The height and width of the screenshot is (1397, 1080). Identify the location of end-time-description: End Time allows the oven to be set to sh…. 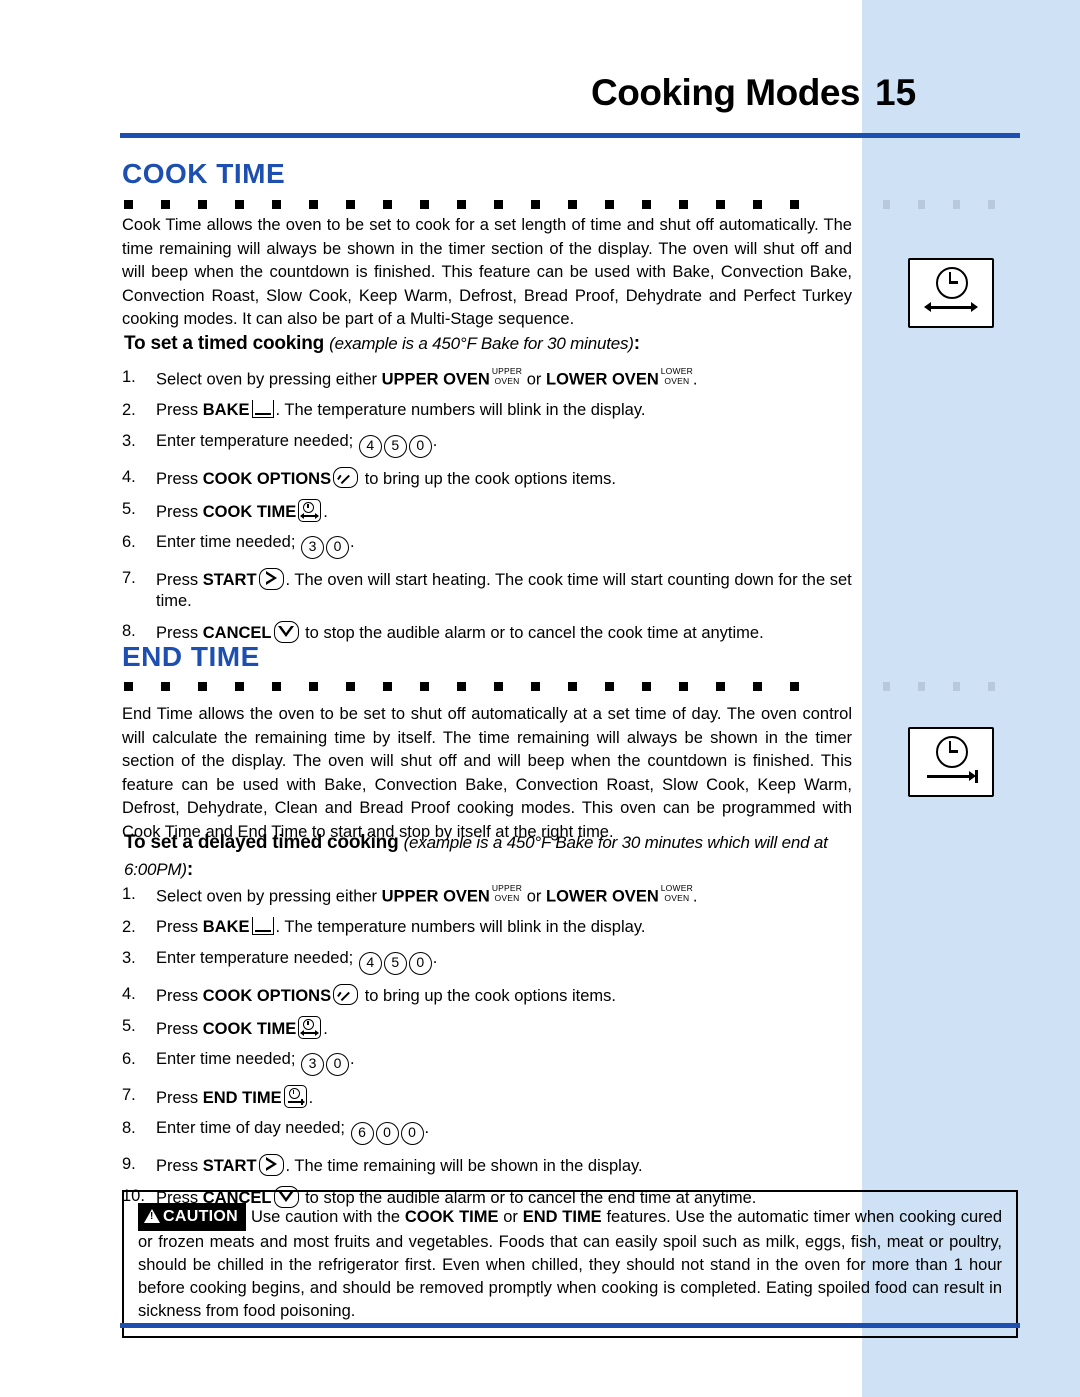
(487, 773).